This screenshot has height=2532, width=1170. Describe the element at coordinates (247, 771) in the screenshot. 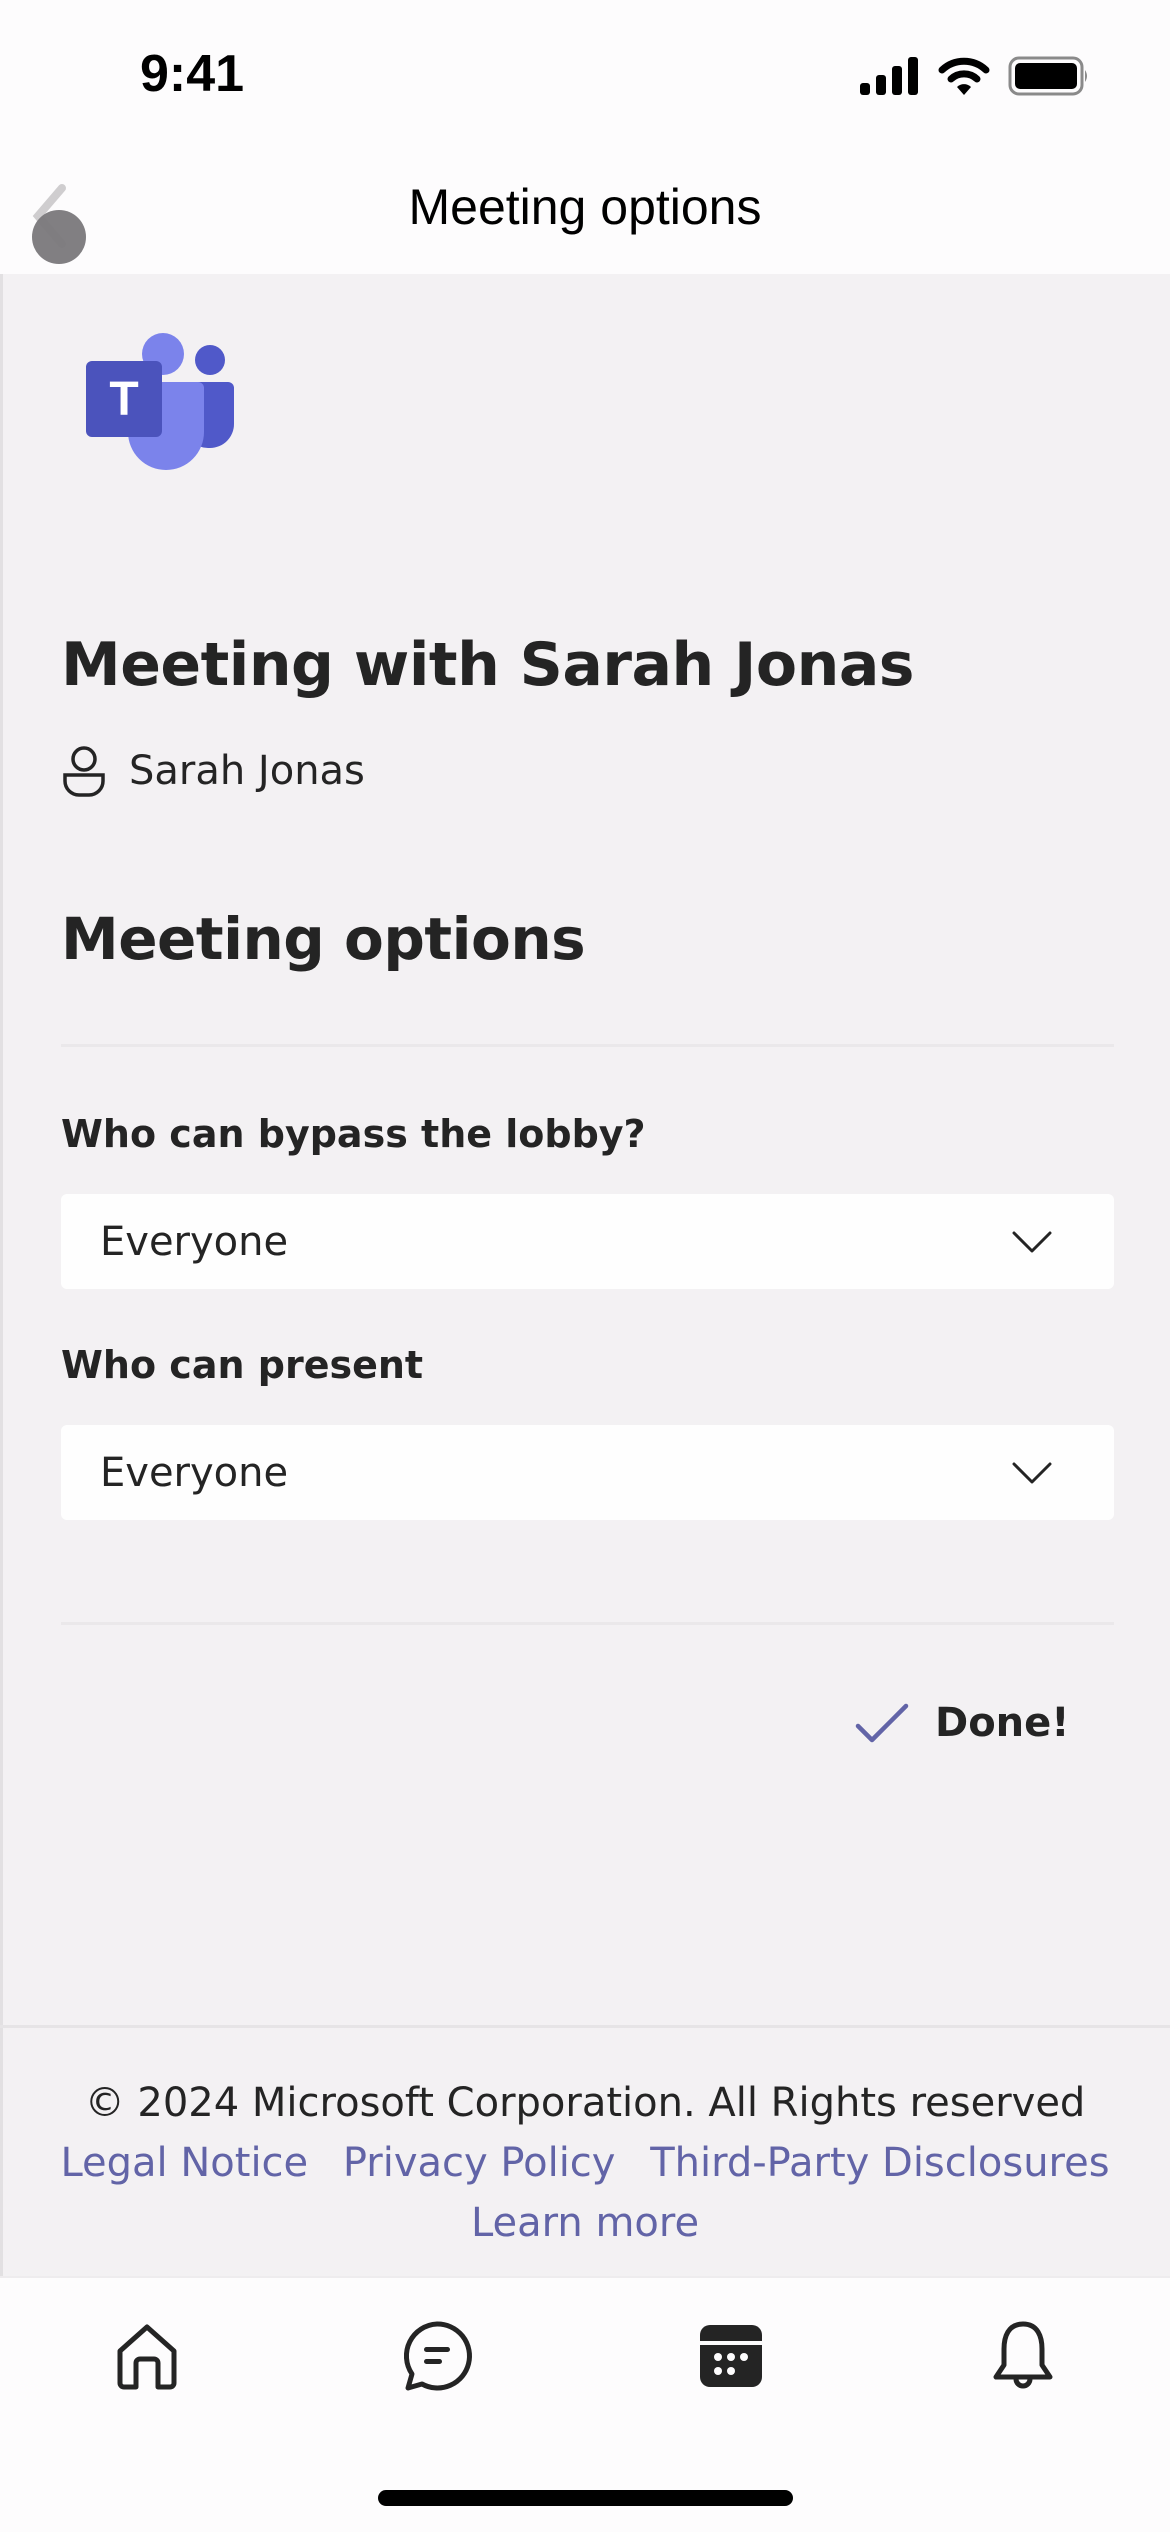

I see `organizer-name: Sarah Jonas` at that location.